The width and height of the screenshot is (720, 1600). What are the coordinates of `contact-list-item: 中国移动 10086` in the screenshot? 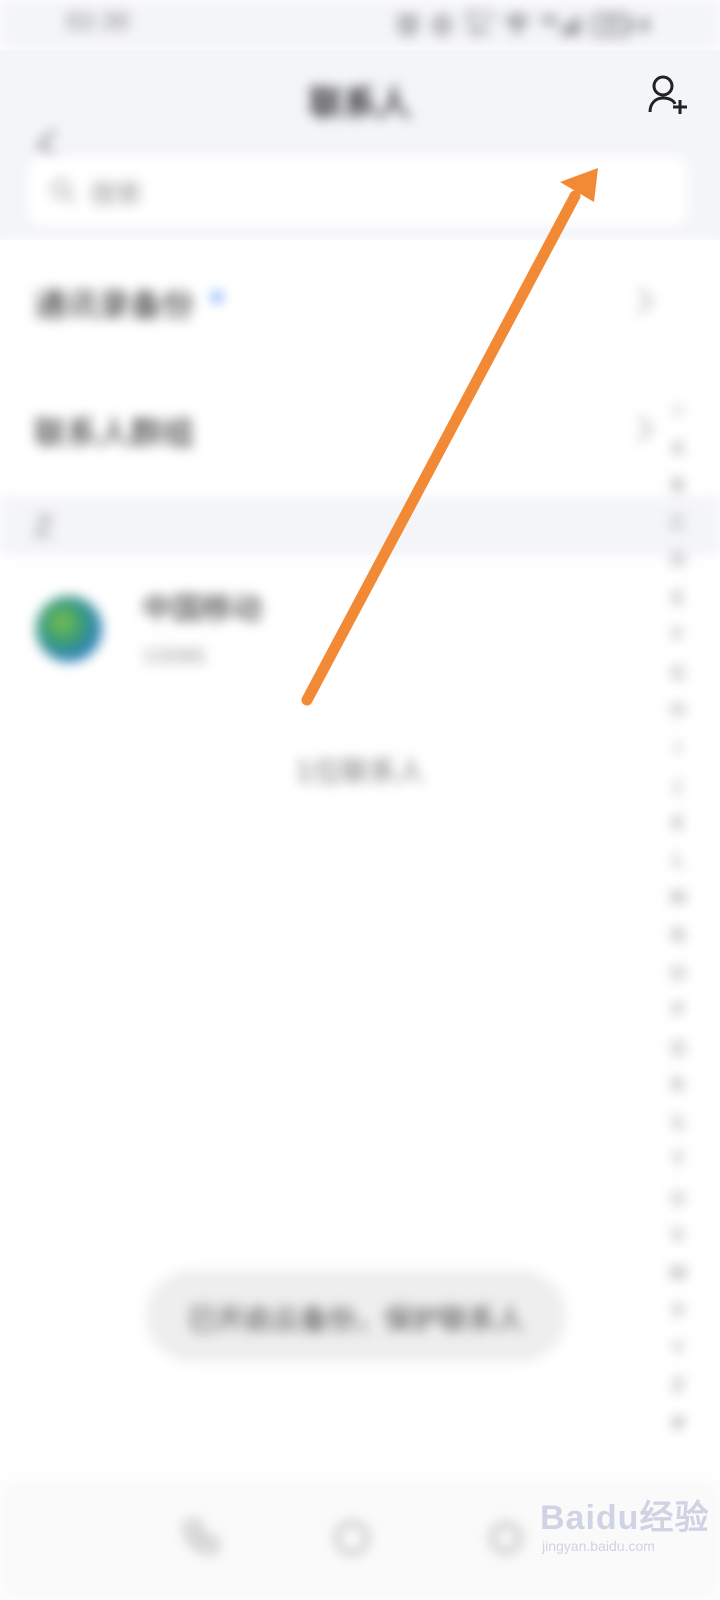 It's located at (360, 638).